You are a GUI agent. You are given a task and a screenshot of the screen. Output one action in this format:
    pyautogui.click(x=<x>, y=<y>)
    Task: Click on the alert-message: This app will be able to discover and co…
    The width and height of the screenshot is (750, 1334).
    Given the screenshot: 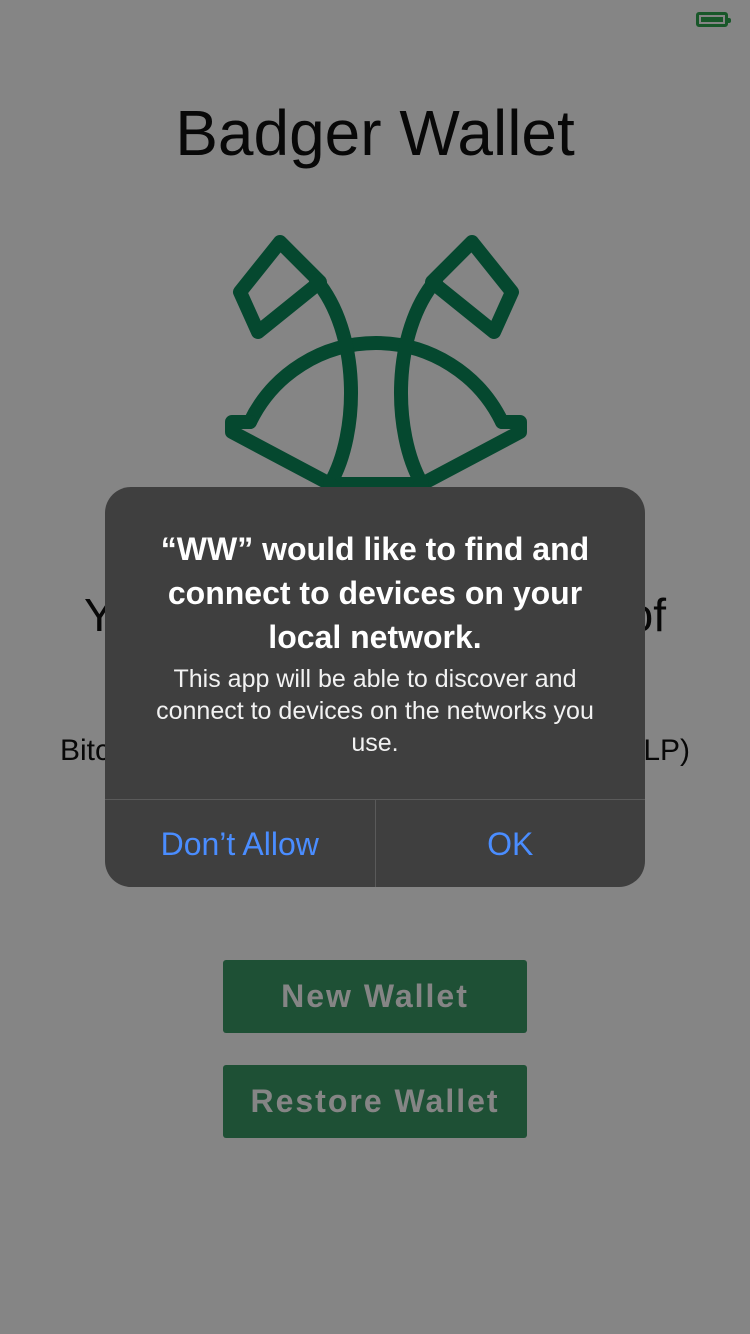 What is the action you would take?
    pyautogui.click(x=375, y=711)
    